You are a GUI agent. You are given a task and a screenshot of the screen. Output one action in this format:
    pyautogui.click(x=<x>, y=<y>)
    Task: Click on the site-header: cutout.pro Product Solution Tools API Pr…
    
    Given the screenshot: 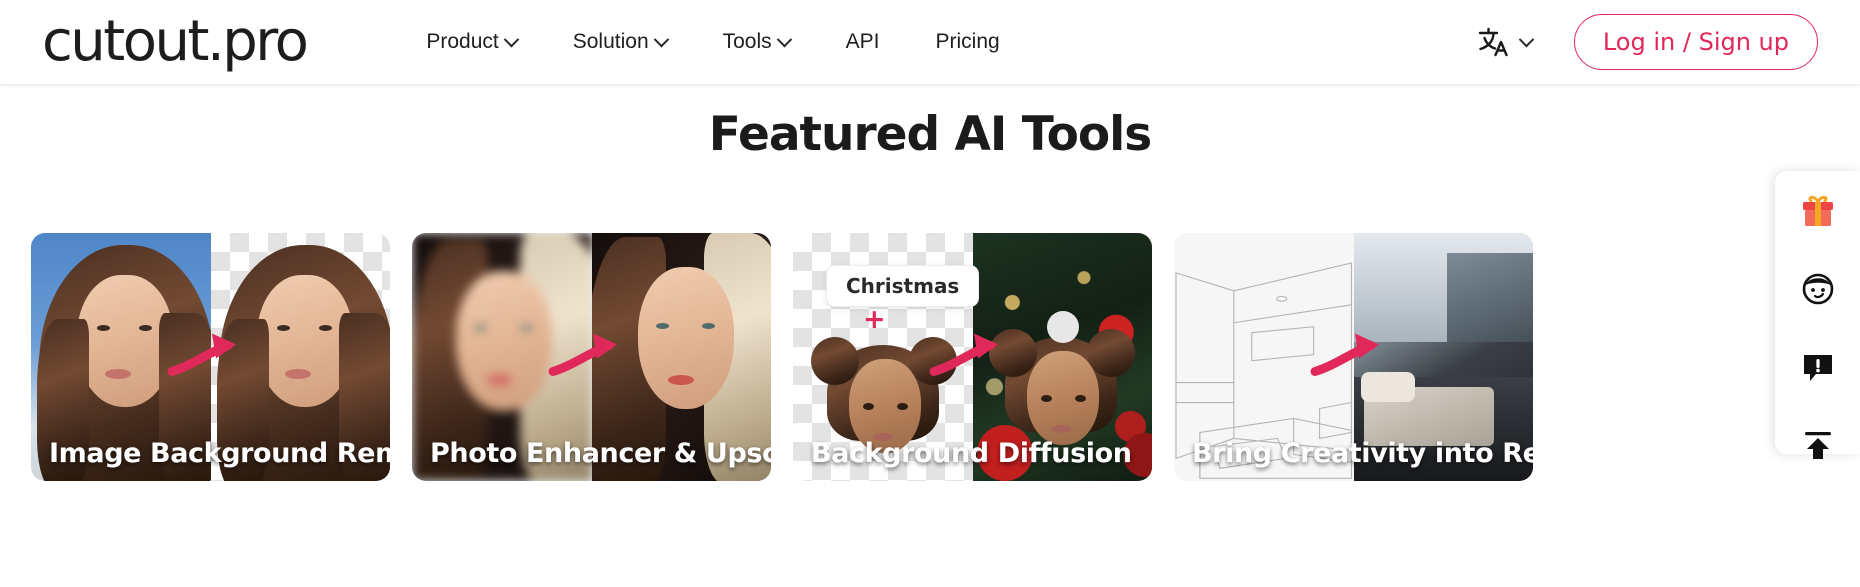 What is the action you would take?
    pyautogui.click(x=930, y=42)
    